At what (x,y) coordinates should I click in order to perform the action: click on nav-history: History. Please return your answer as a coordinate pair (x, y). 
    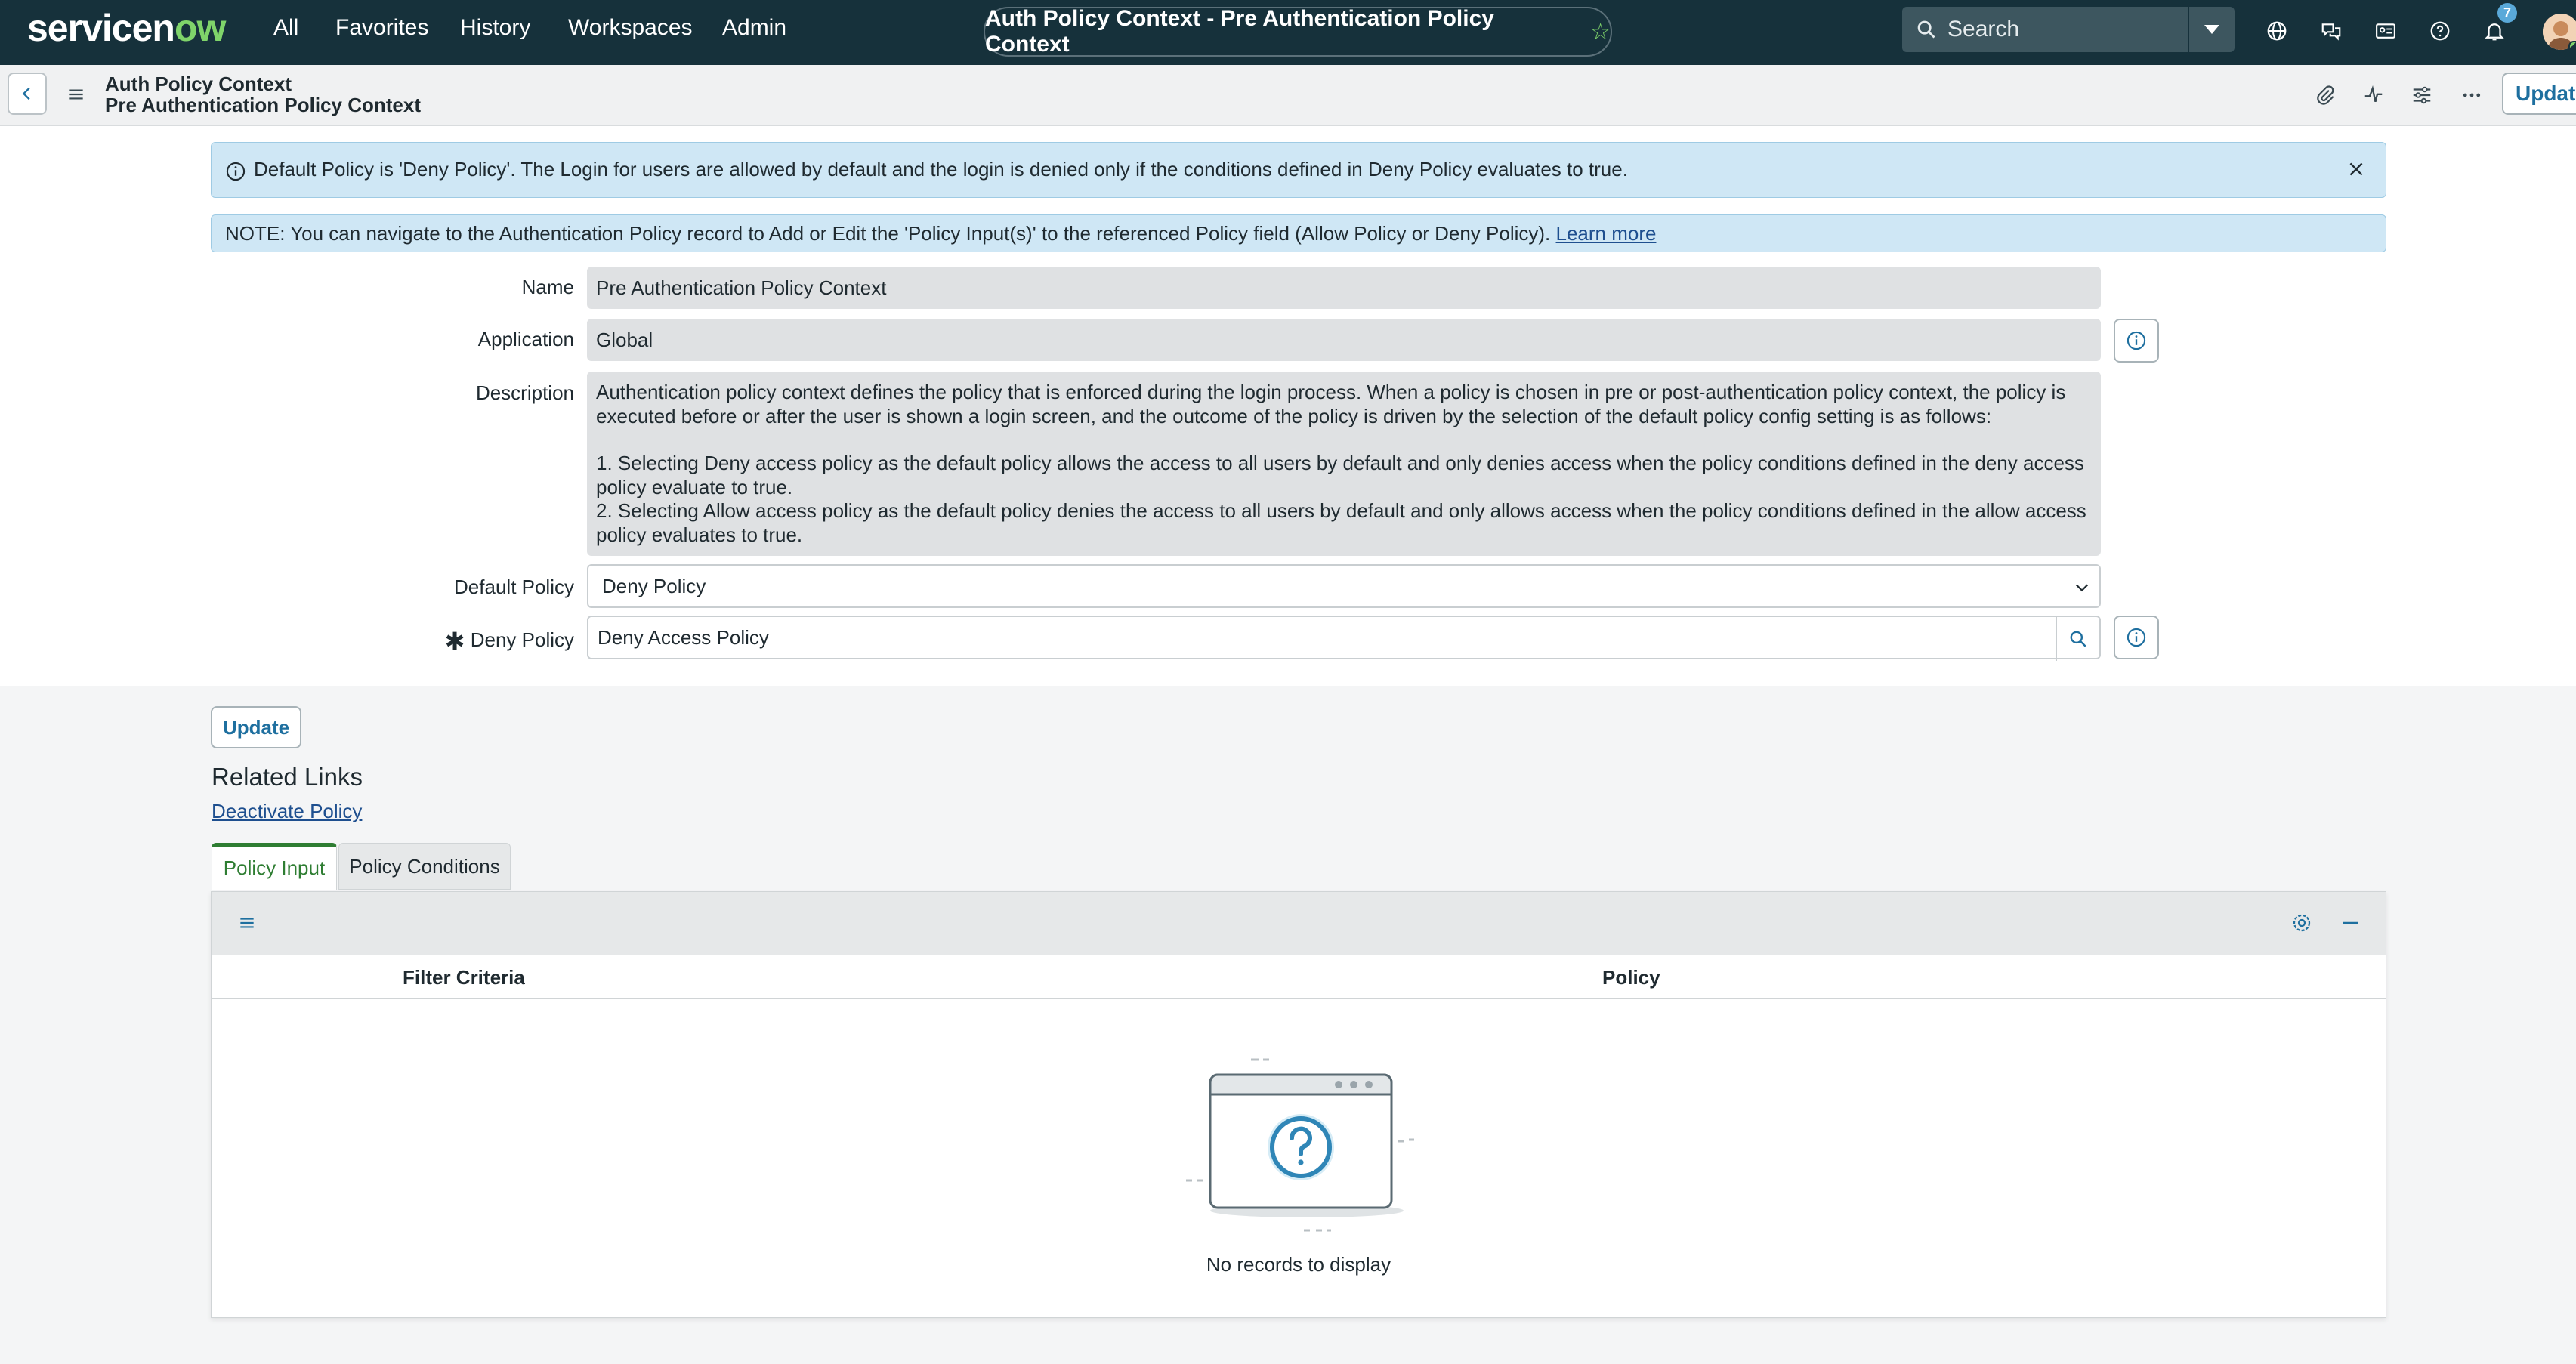
    Looking at the image, I should click on (495, 28).